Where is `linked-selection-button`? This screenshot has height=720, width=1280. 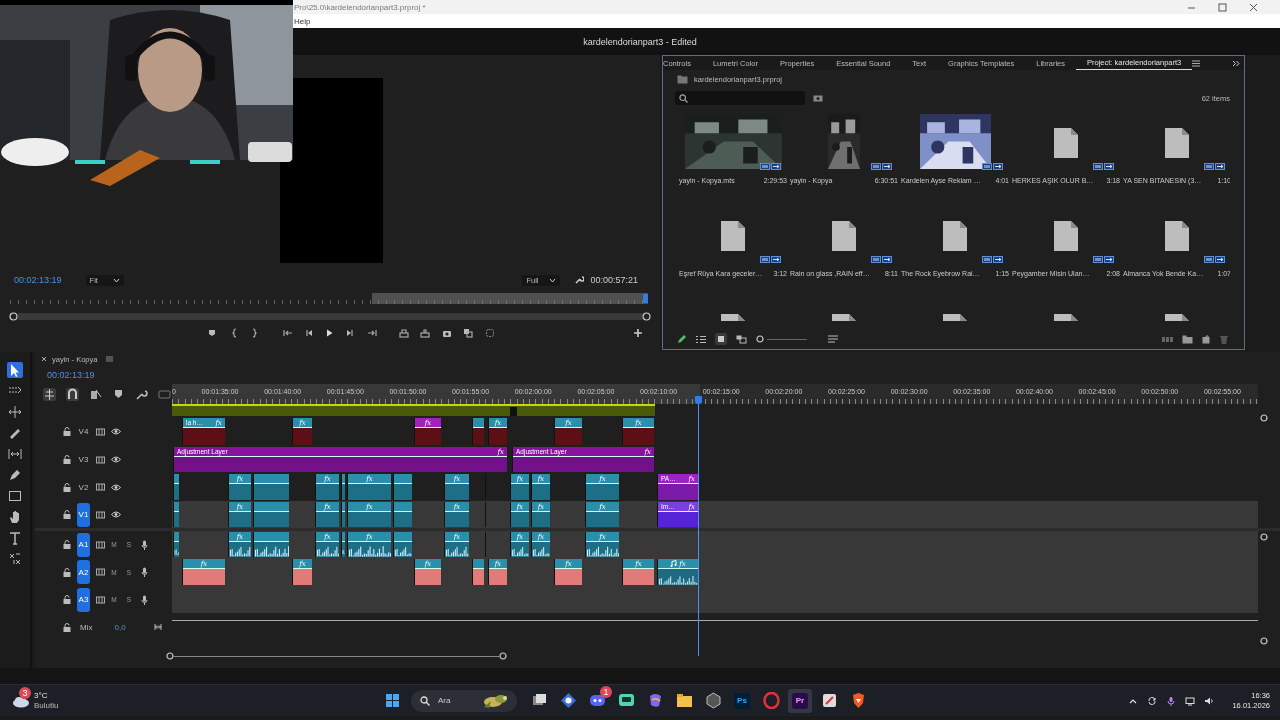 linked-selection-button is located at coordinates (95, 394).